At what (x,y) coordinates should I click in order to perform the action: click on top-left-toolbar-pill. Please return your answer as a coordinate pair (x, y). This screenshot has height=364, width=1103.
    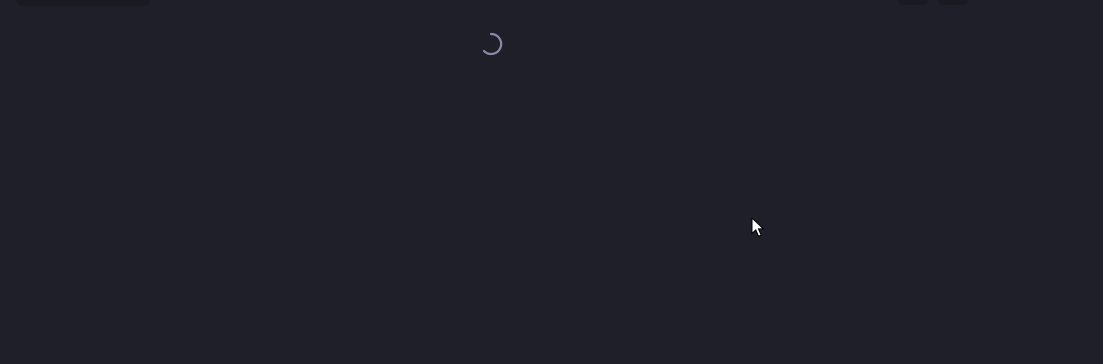
    Looking at the image, I should click on (83, 3).